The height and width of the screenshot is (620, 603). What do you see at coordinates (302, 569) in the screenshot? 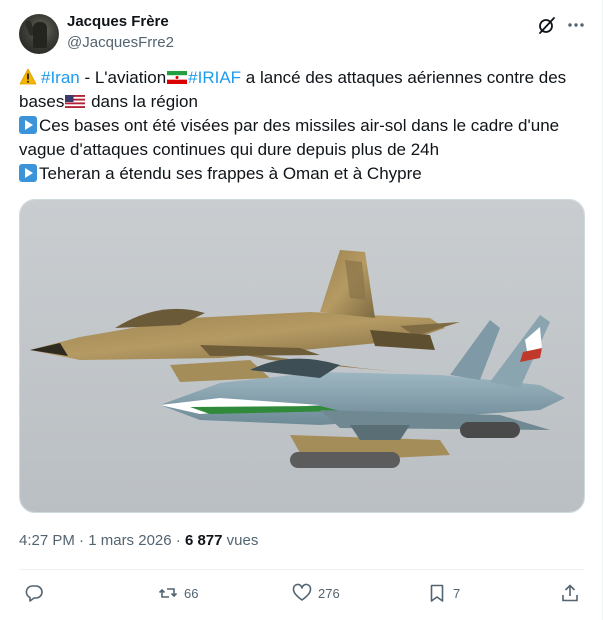
I see `divider` at bounding box center [302, 569].